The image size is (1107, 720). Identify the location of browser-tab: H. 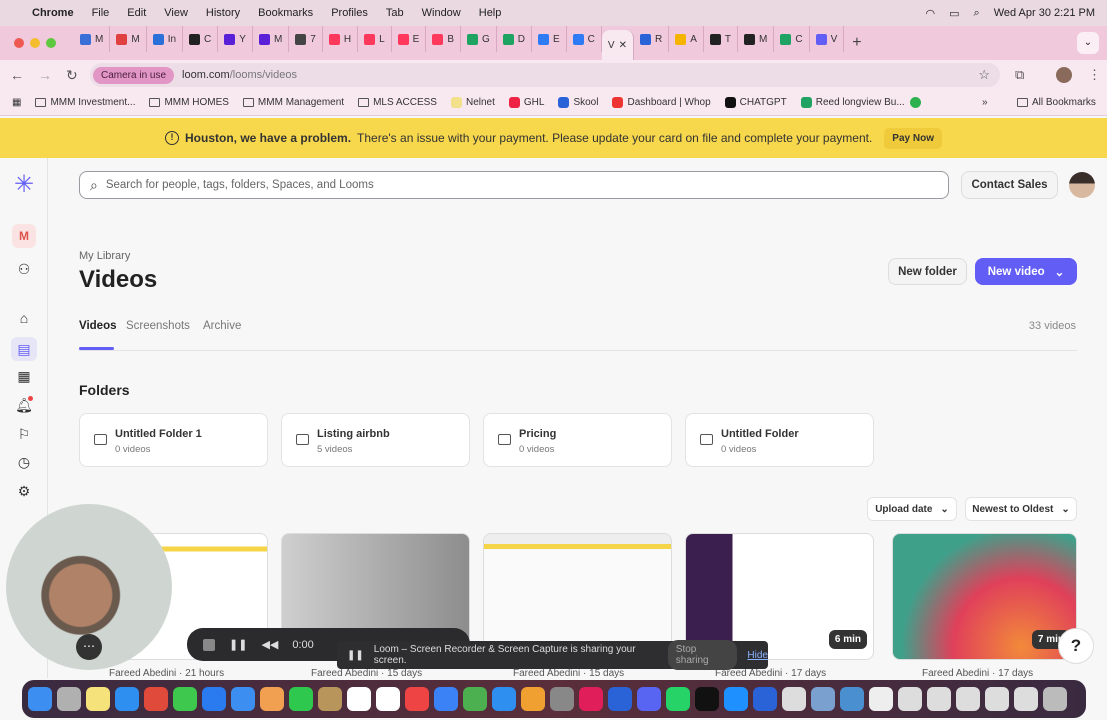
(341, 39).